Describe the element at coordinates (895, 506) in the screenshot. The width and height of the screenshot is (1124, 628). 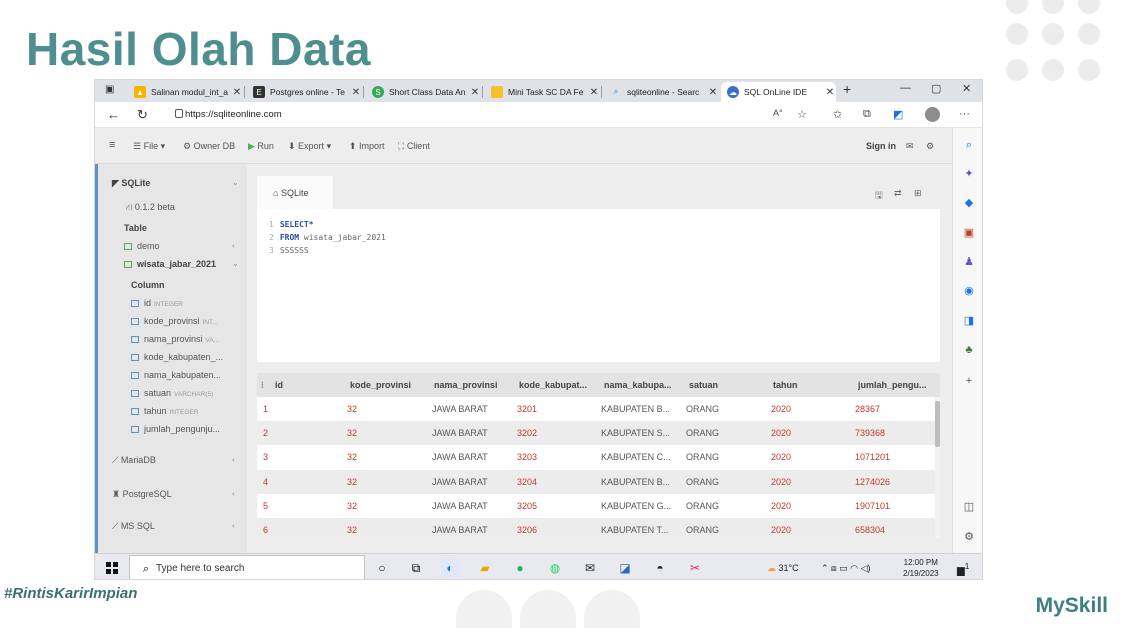
I see `table-cell: 1907101` at that location.